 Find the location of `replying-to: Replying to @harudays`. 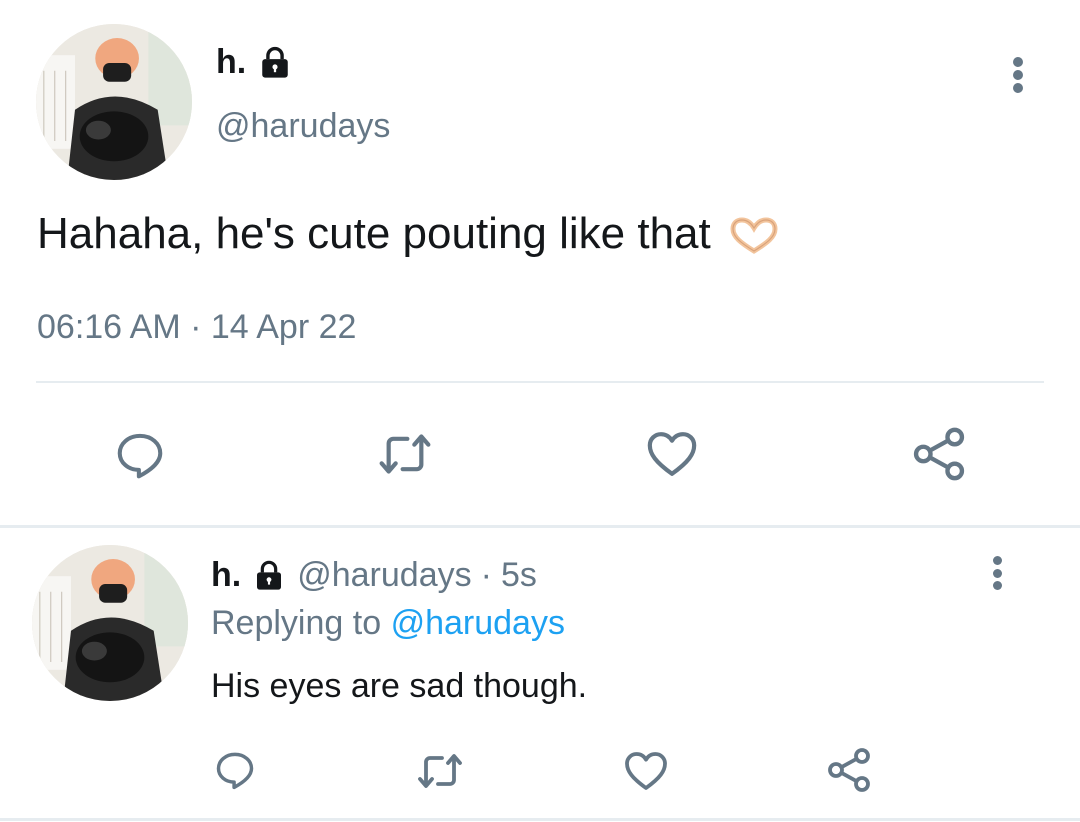

replying-to: Replying to @harudays is located at coordinates (388, 623).